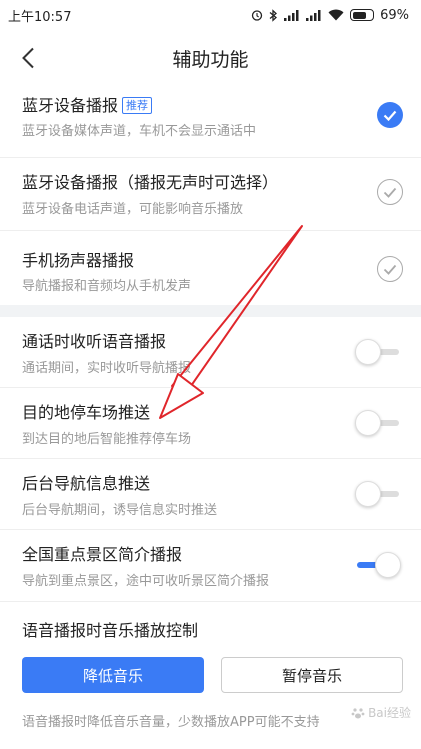 The height and width of the screenshot is (749, 421). Describe the element at coordinates (378, 565) in the screenshot. I see `toggle-switch-on` at that location.